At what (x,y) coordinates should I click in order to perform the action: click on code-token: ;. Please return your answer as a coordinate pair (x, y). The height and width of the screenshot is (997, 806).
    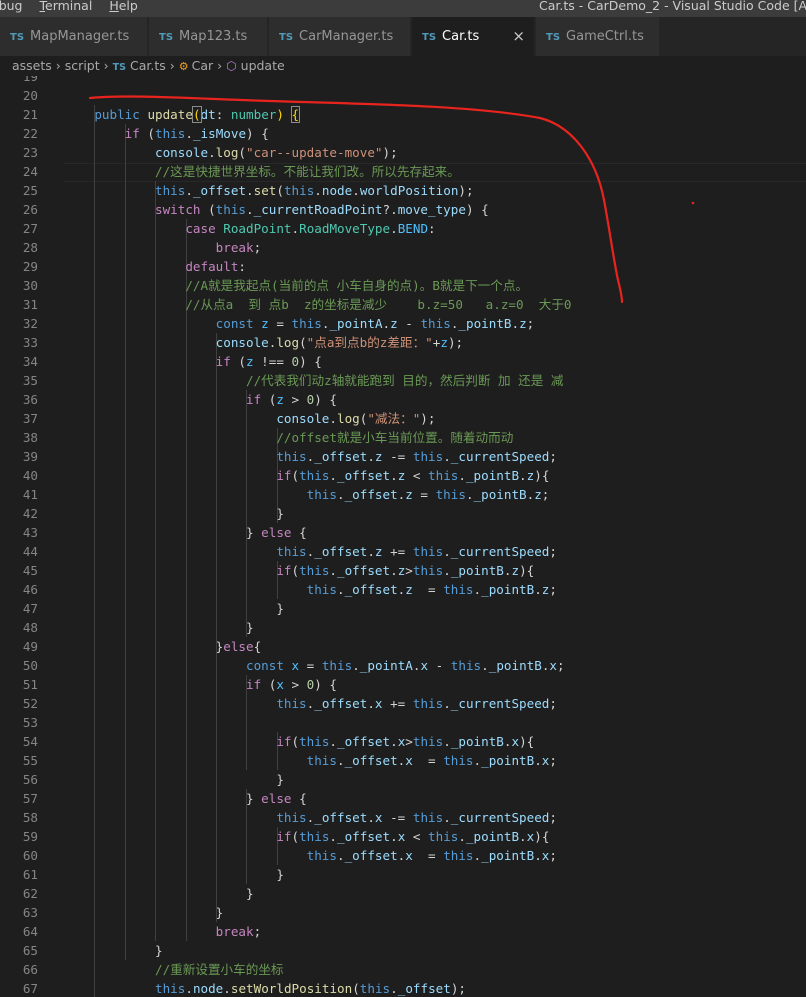
    Looking at the image, I should click on (257, 247).